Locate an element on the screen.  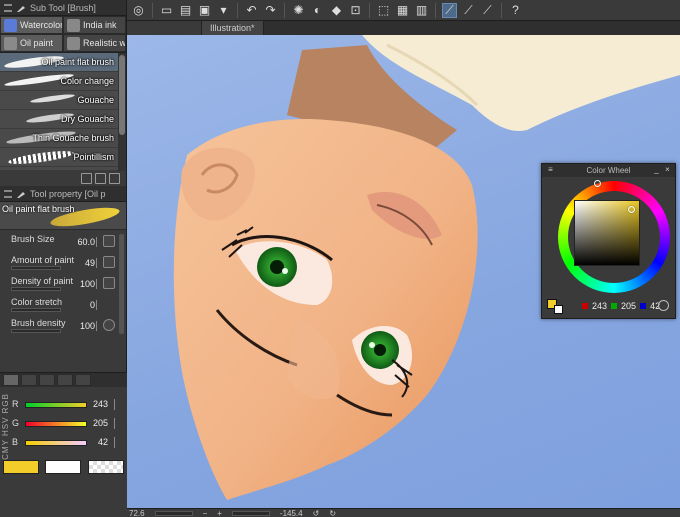
main-color-swatch is located at coordinates (21, 467).